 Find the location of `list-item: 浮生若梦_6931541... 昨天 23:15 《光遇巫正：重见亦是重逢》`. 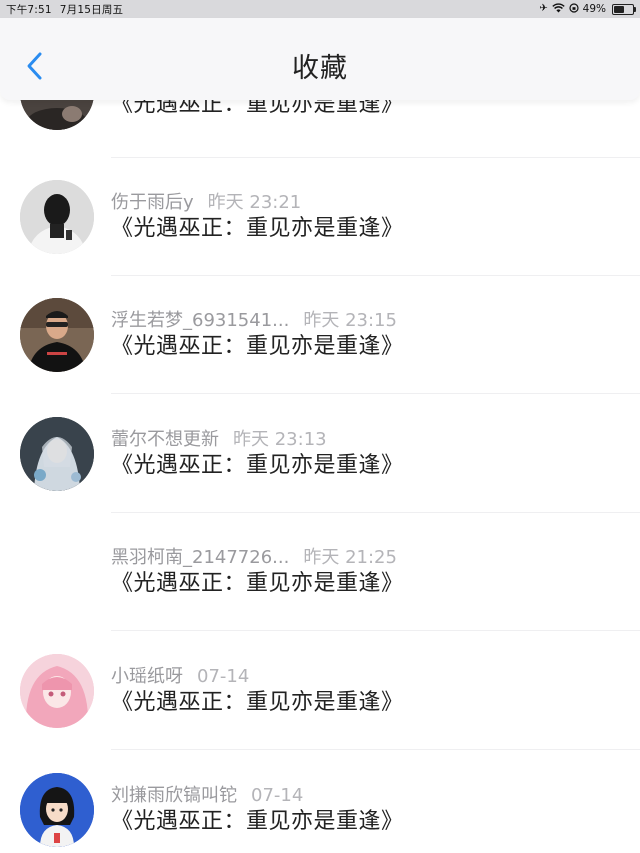

list-item: 浮生若梦_6931541... 昨天 23:15 《光遇巫正：重见亦是重逢》 is located at coordinates (320, 357).